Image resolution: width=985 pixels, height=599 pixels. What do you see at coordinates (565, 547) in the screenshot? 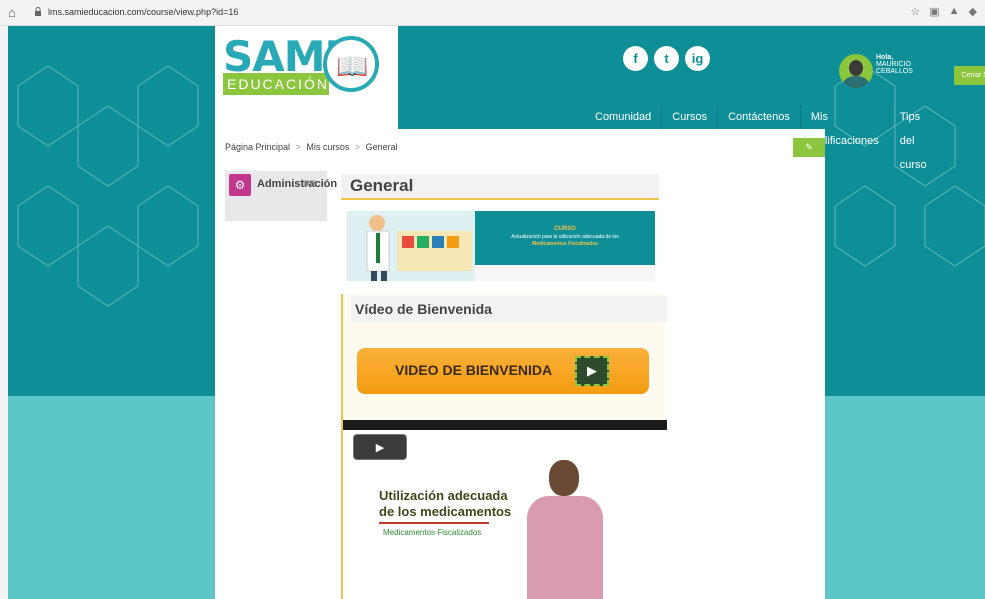
I see `presenter-body` at bounding box center [565, 547].